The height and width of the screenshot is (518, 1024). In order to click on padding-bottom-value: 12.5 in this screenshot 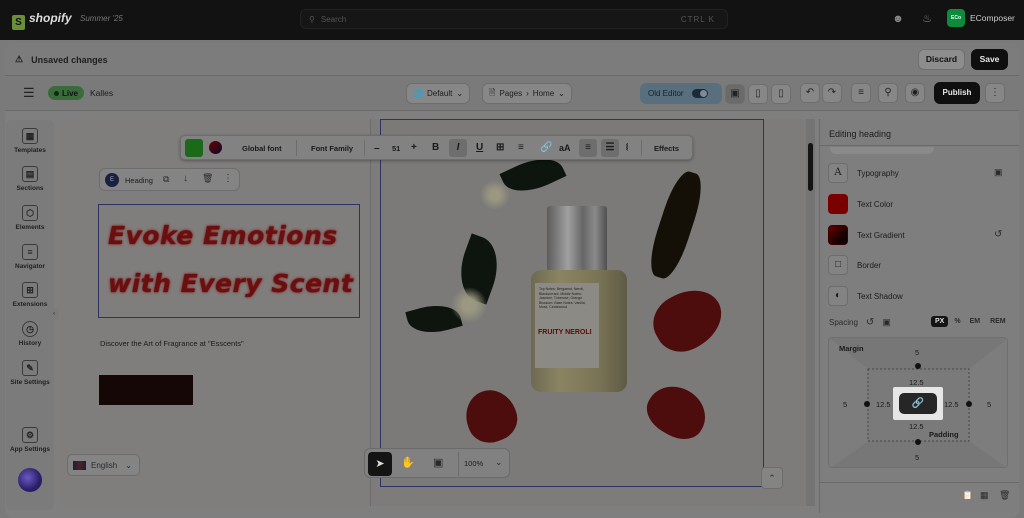, I will do `click(916, 426)`.